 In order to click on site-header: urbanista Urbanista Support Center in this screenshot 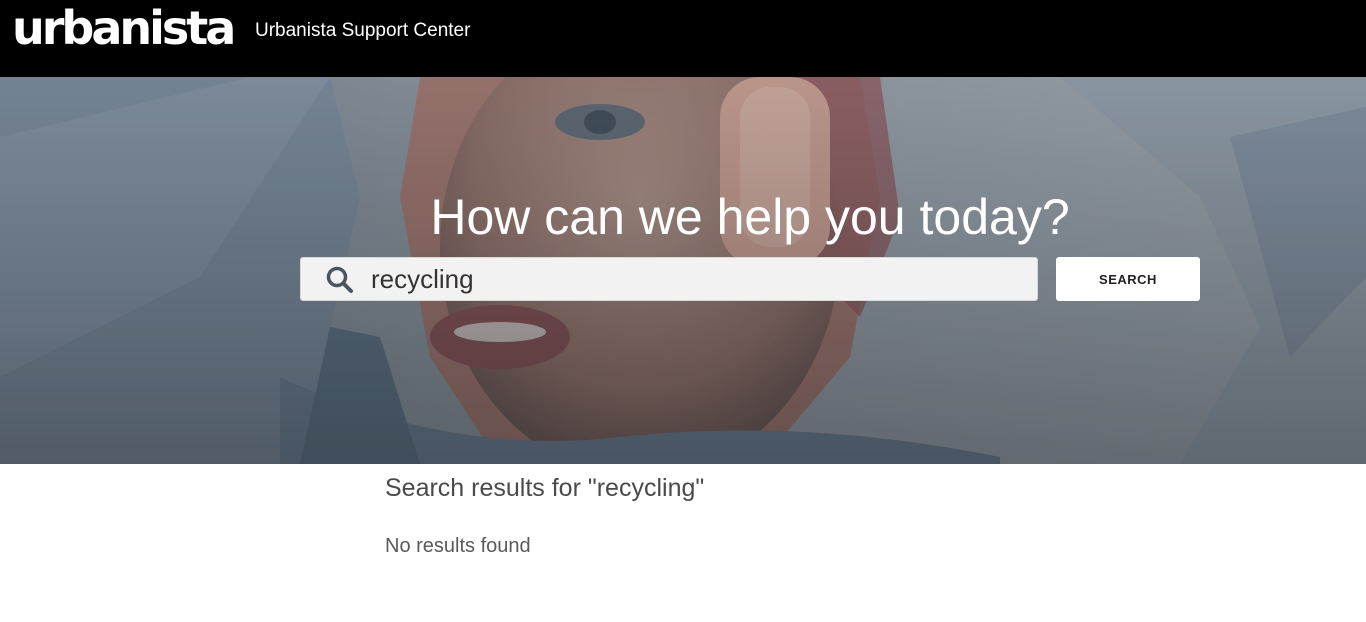, I will do `click(683, 38)`.